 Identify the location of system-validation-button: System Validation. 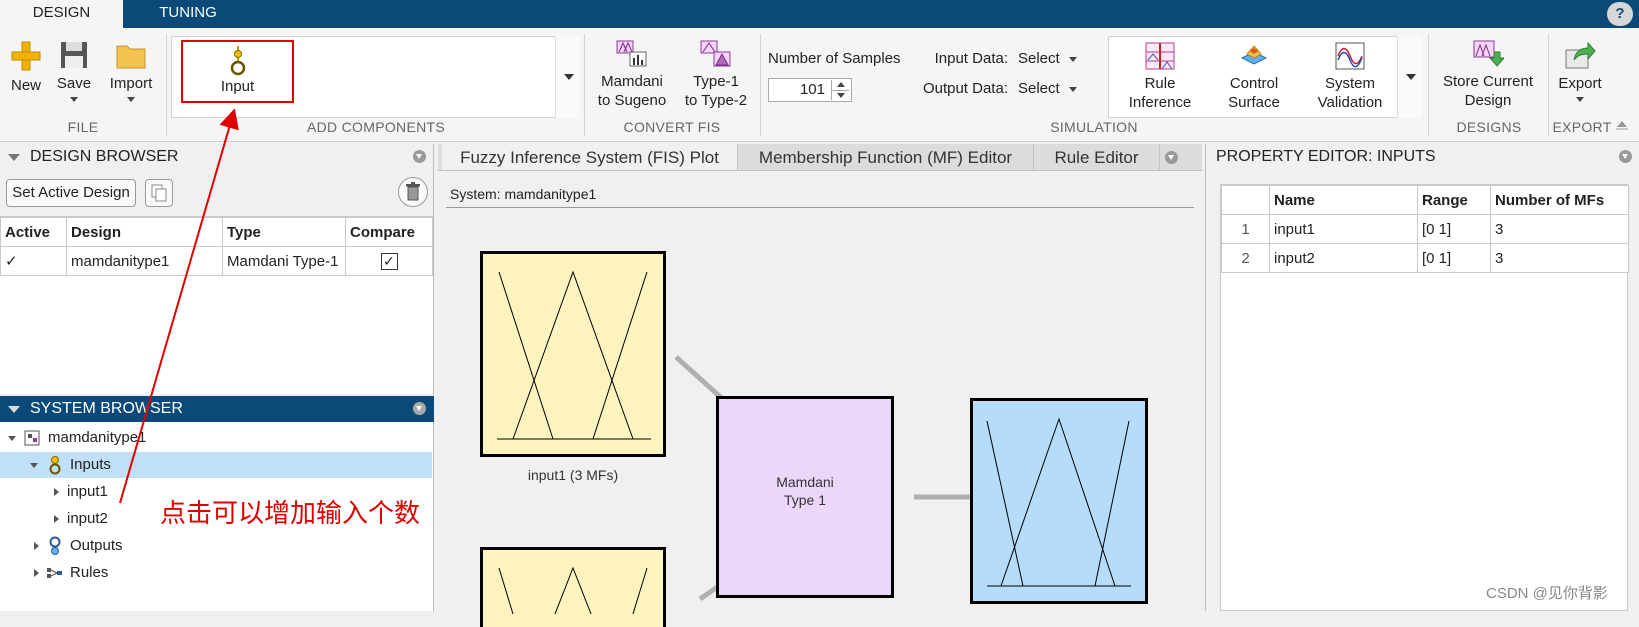
(1350, 77).